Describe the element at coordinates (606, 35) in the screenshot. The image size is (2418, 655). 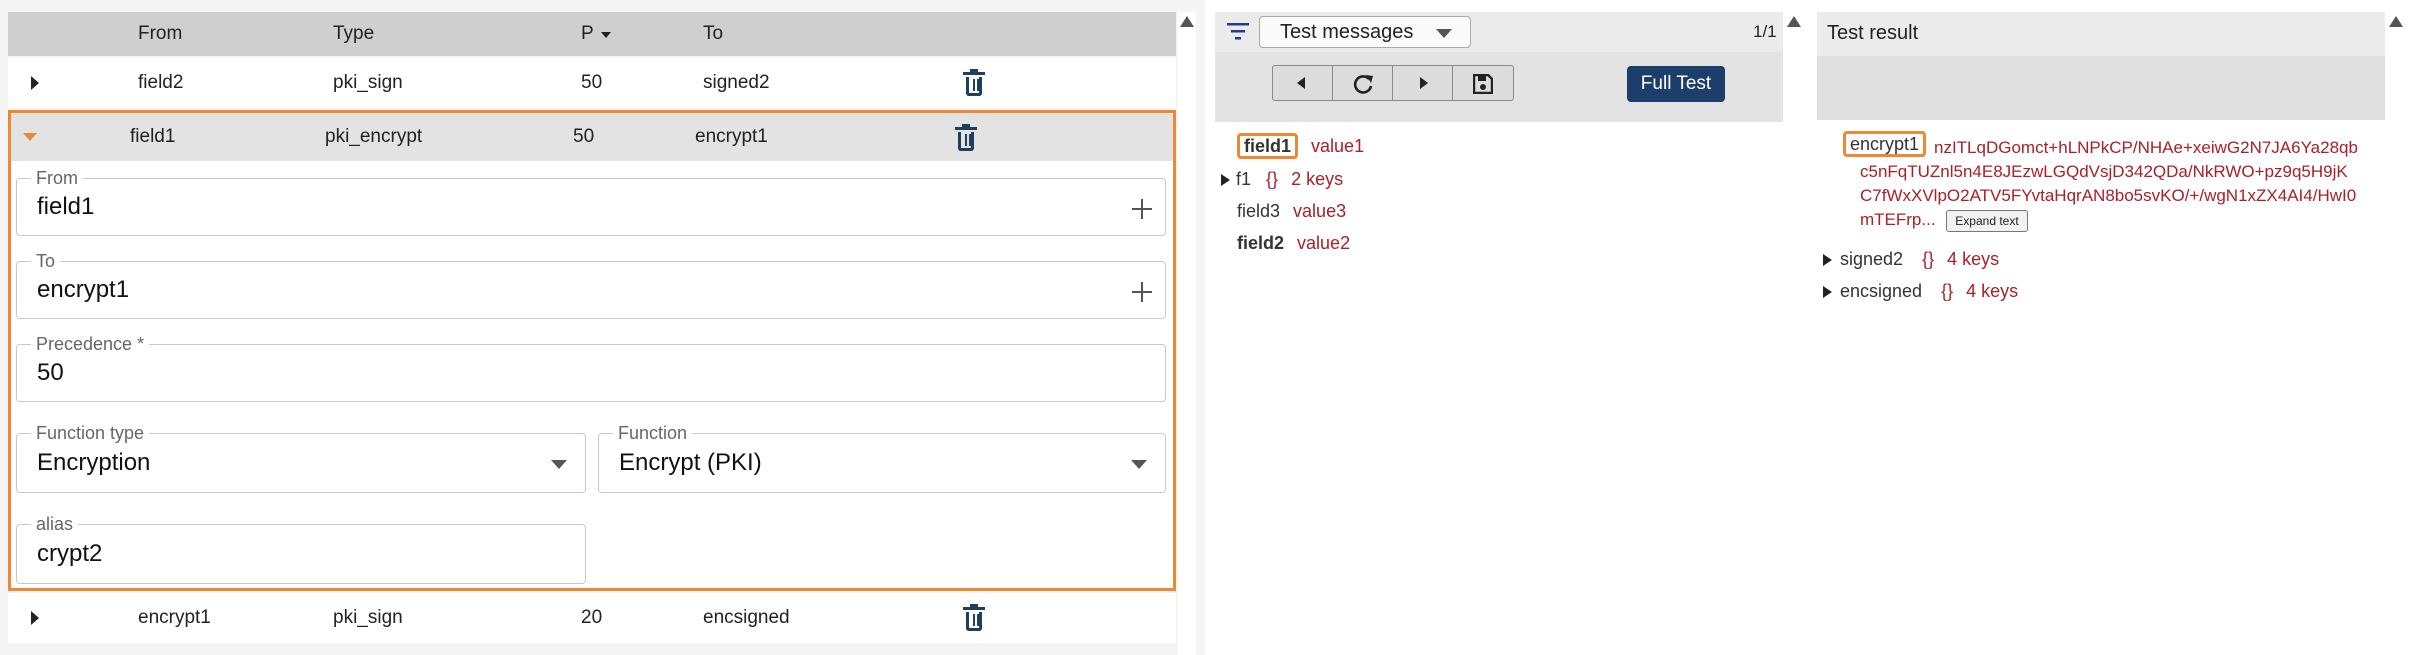
I see `sort-desc-icon` at that location.